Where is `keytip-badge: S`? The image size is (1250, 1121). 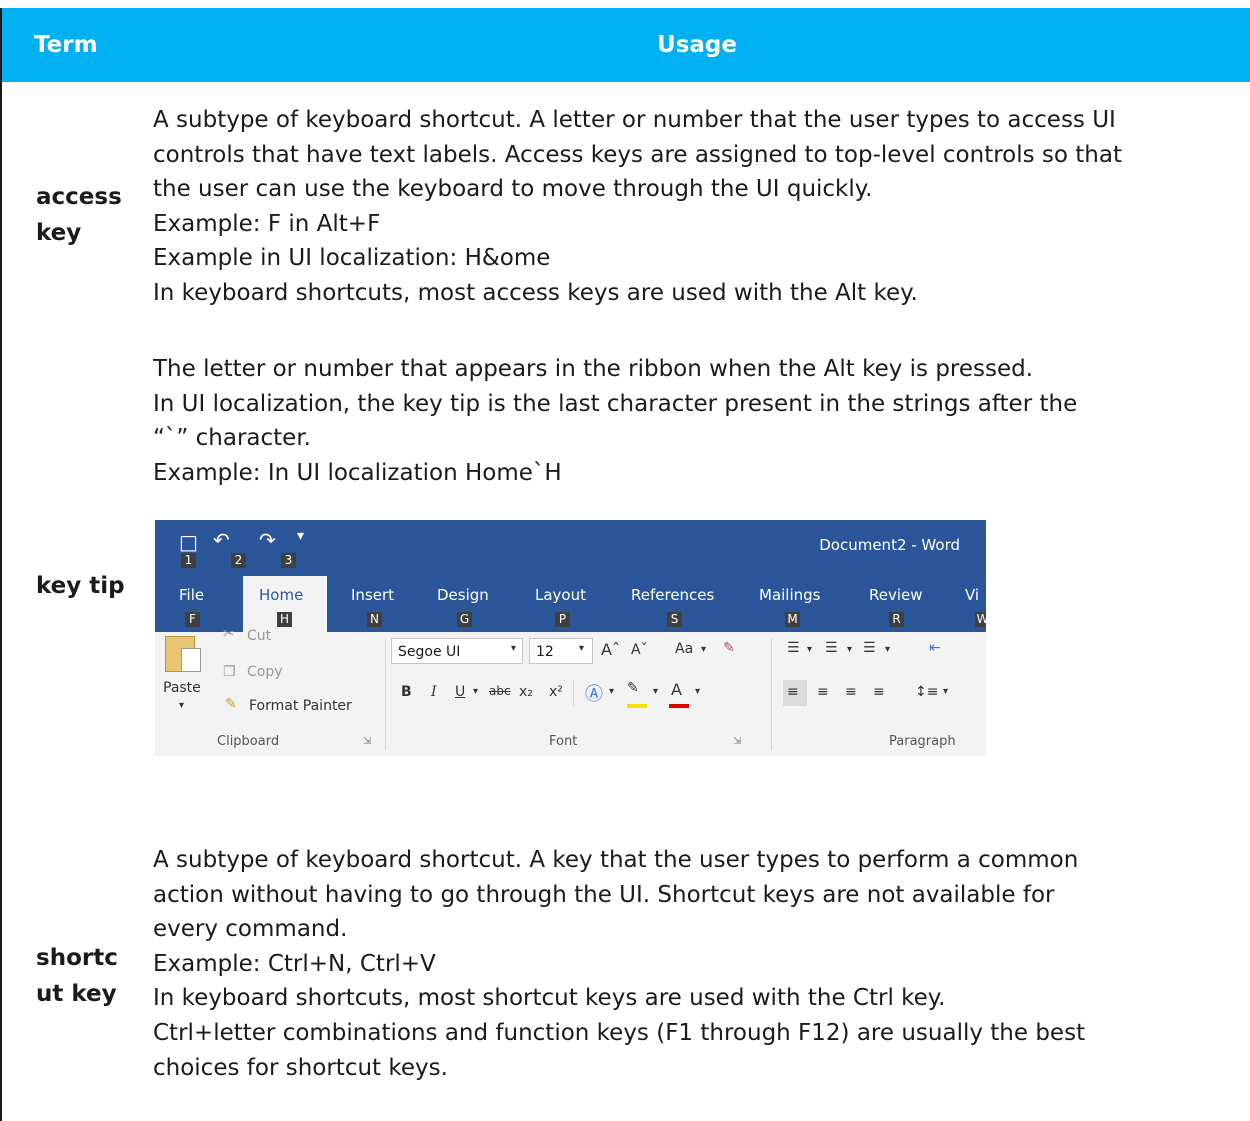 keytip-badge: S is located at coordinates (674, 619).